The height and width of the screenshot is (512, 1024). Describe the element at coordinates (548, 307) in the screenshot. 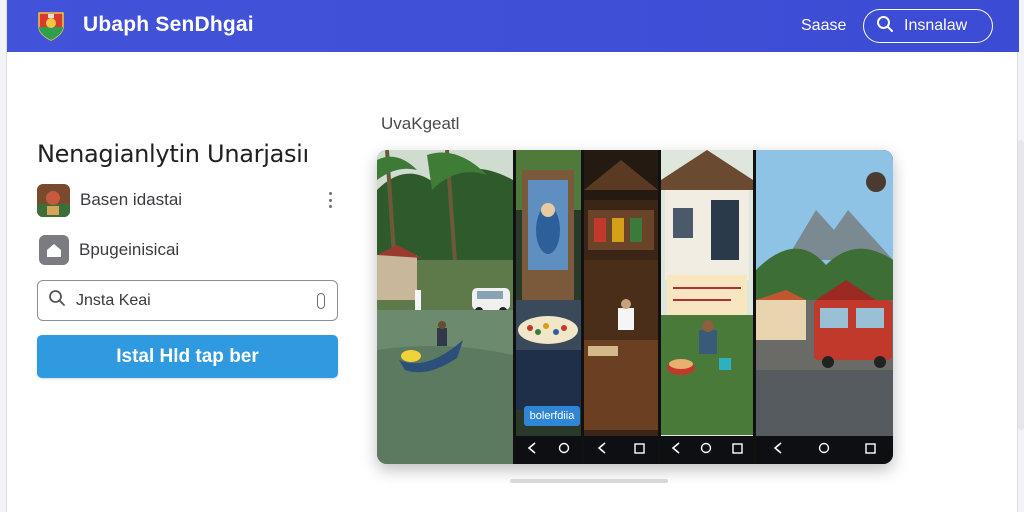

I see `gallery-screen-shrine-market: bolerfdiia` at that location.